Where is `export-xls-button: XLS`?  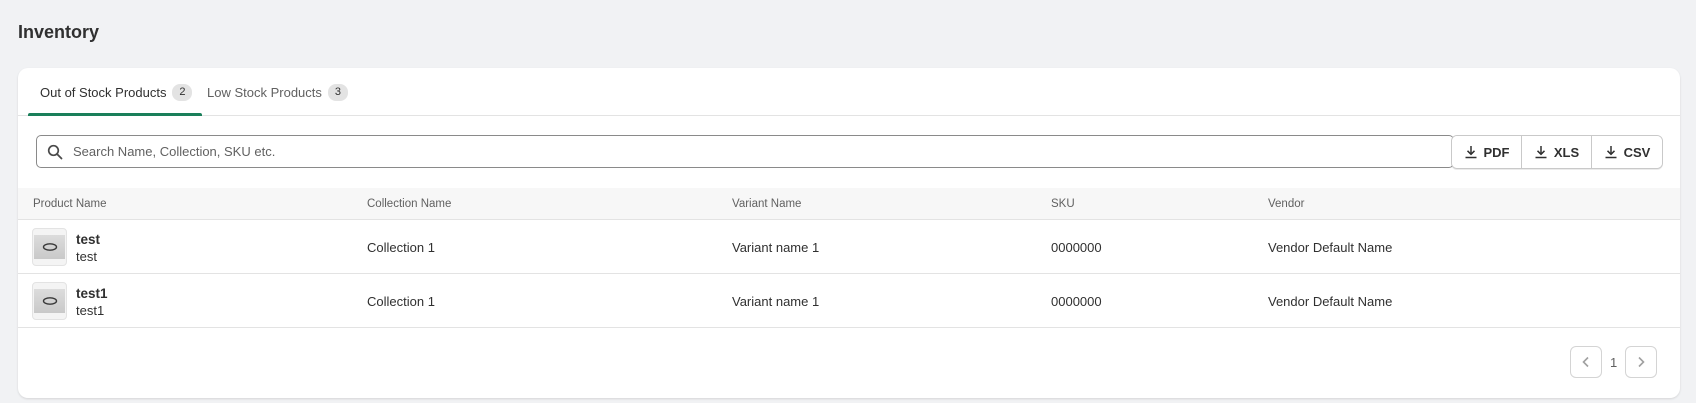 export-xls-button: XLS is located at coordinates (1557, 152).